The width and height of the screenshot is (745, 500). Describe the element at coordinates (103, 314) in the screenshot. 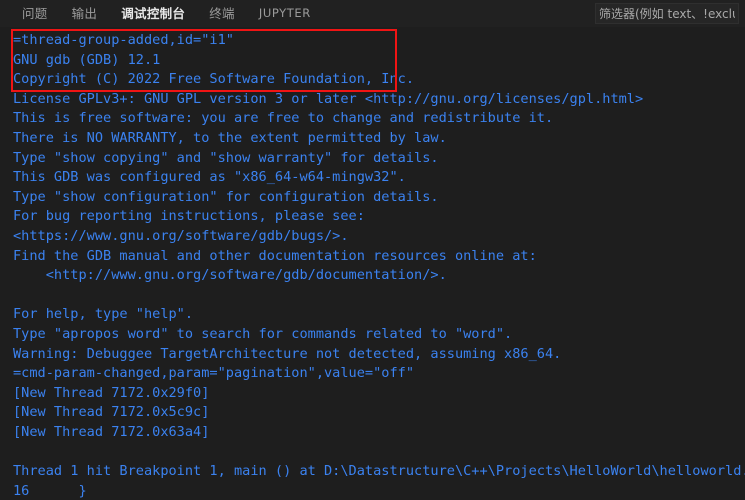

I see `console-line: For help, type "help".` at that location.